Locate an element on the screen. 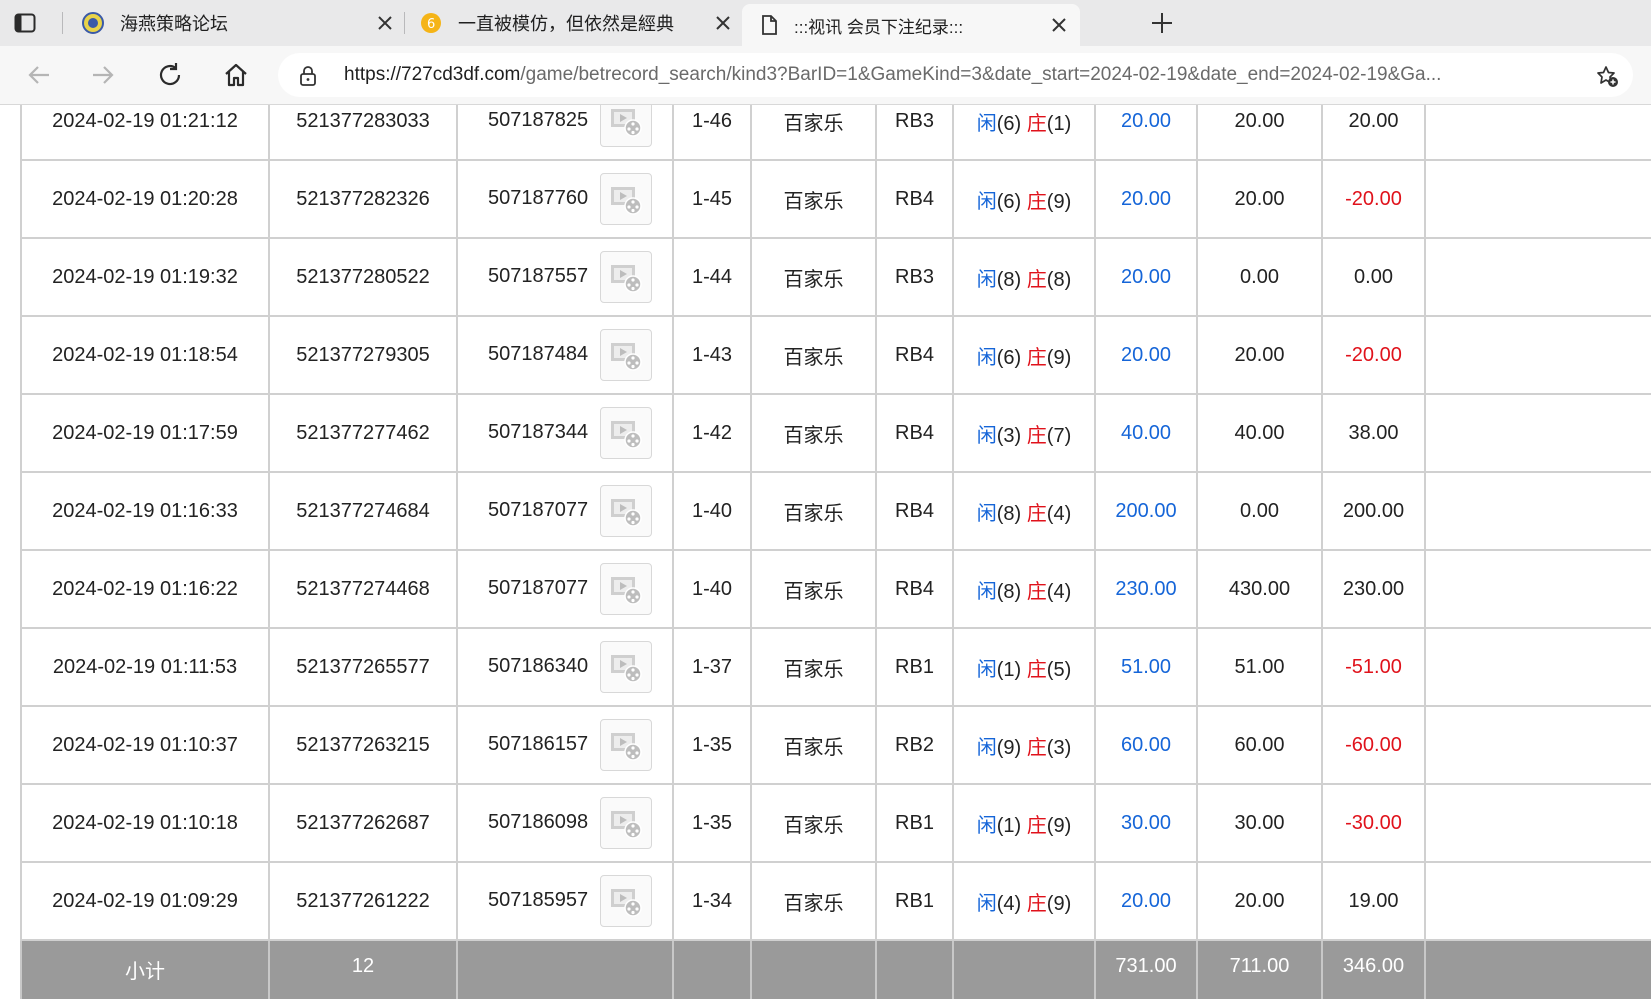 The height and width of the screenshot is (999, 1651). balance-amount: 1028 is located at coordinates (1537, 133).